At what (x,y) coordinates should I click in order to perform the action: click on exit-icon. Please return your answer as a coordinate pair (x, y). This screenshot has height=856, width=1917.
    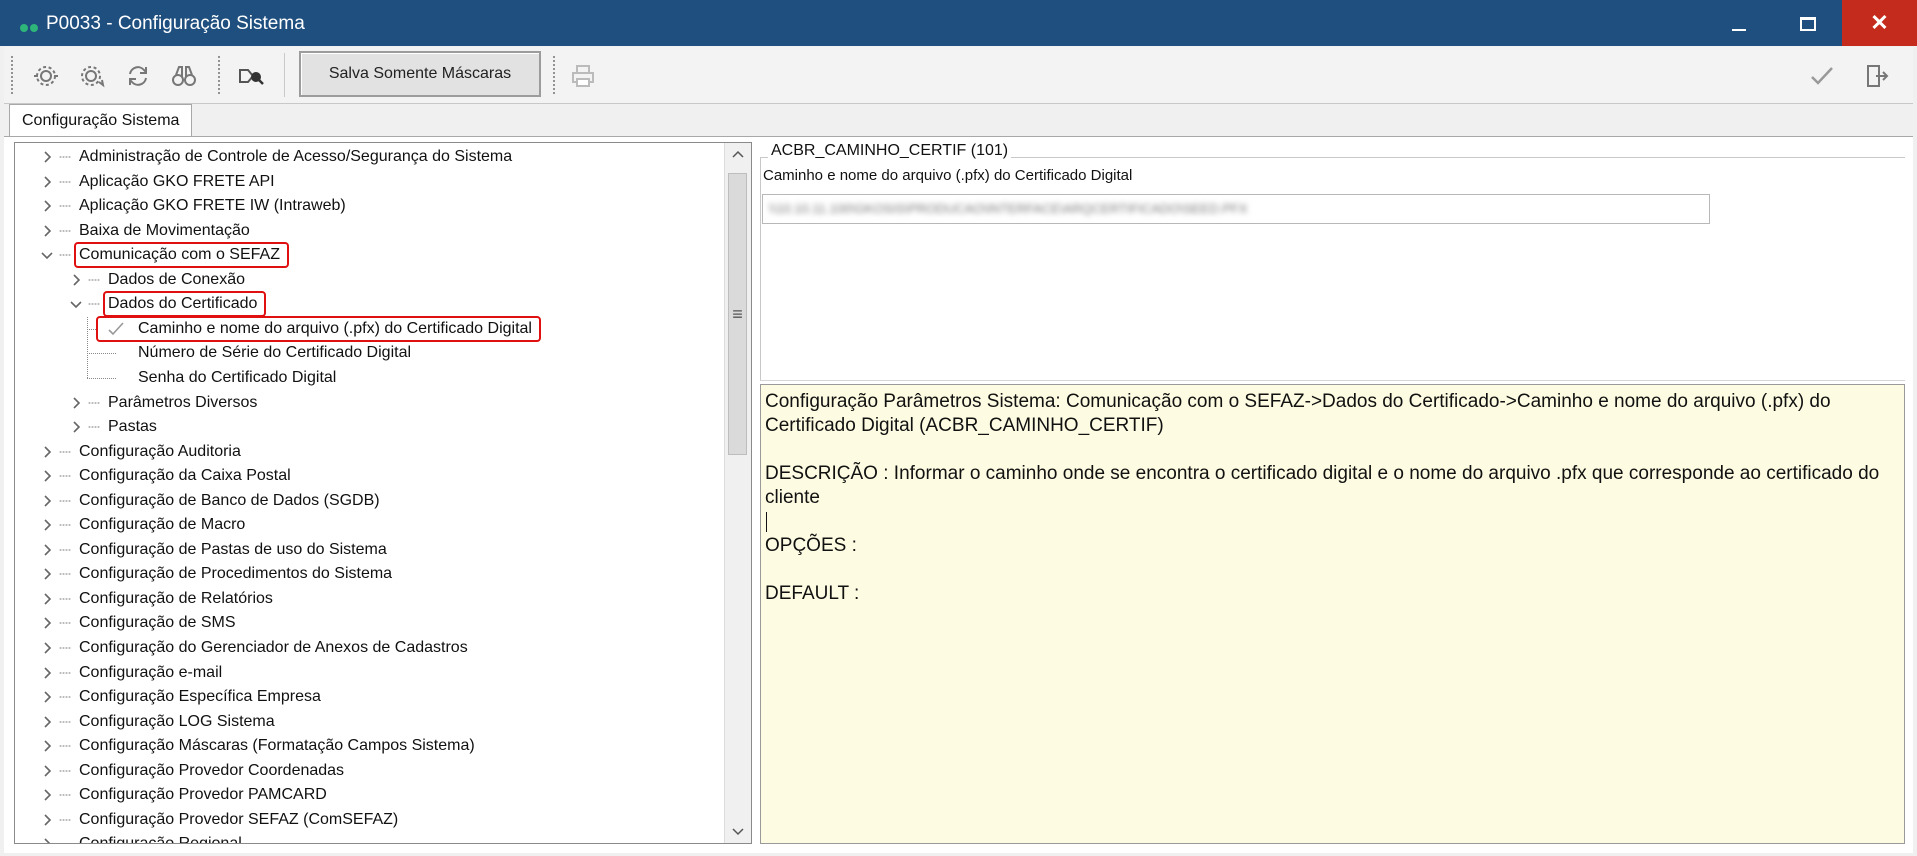
    Looking at the image, I should click on (1878, 76).